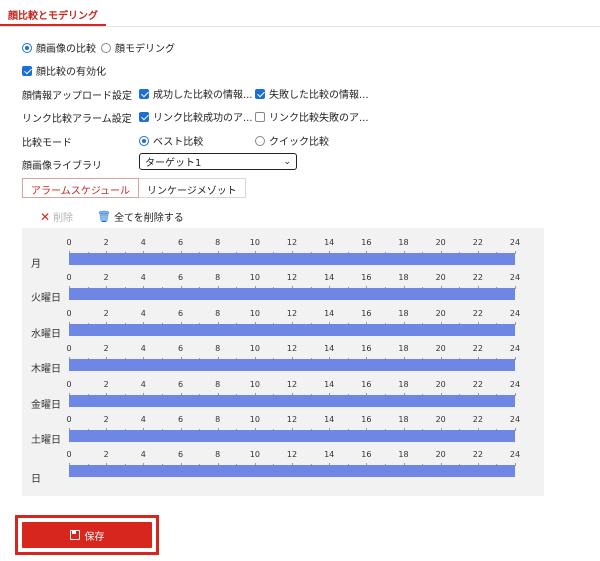  I want to click on radio-face-compare: 顔画像の比較, so click(59, 47).